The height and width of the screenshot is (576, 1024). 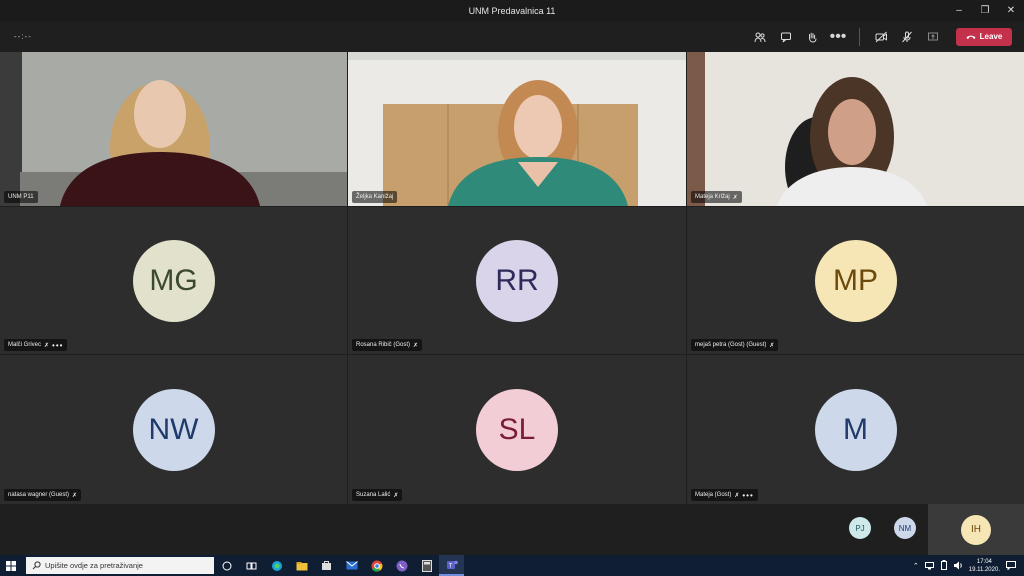 I want to click on clock-time: 17:04, so click(x=984, y=561).